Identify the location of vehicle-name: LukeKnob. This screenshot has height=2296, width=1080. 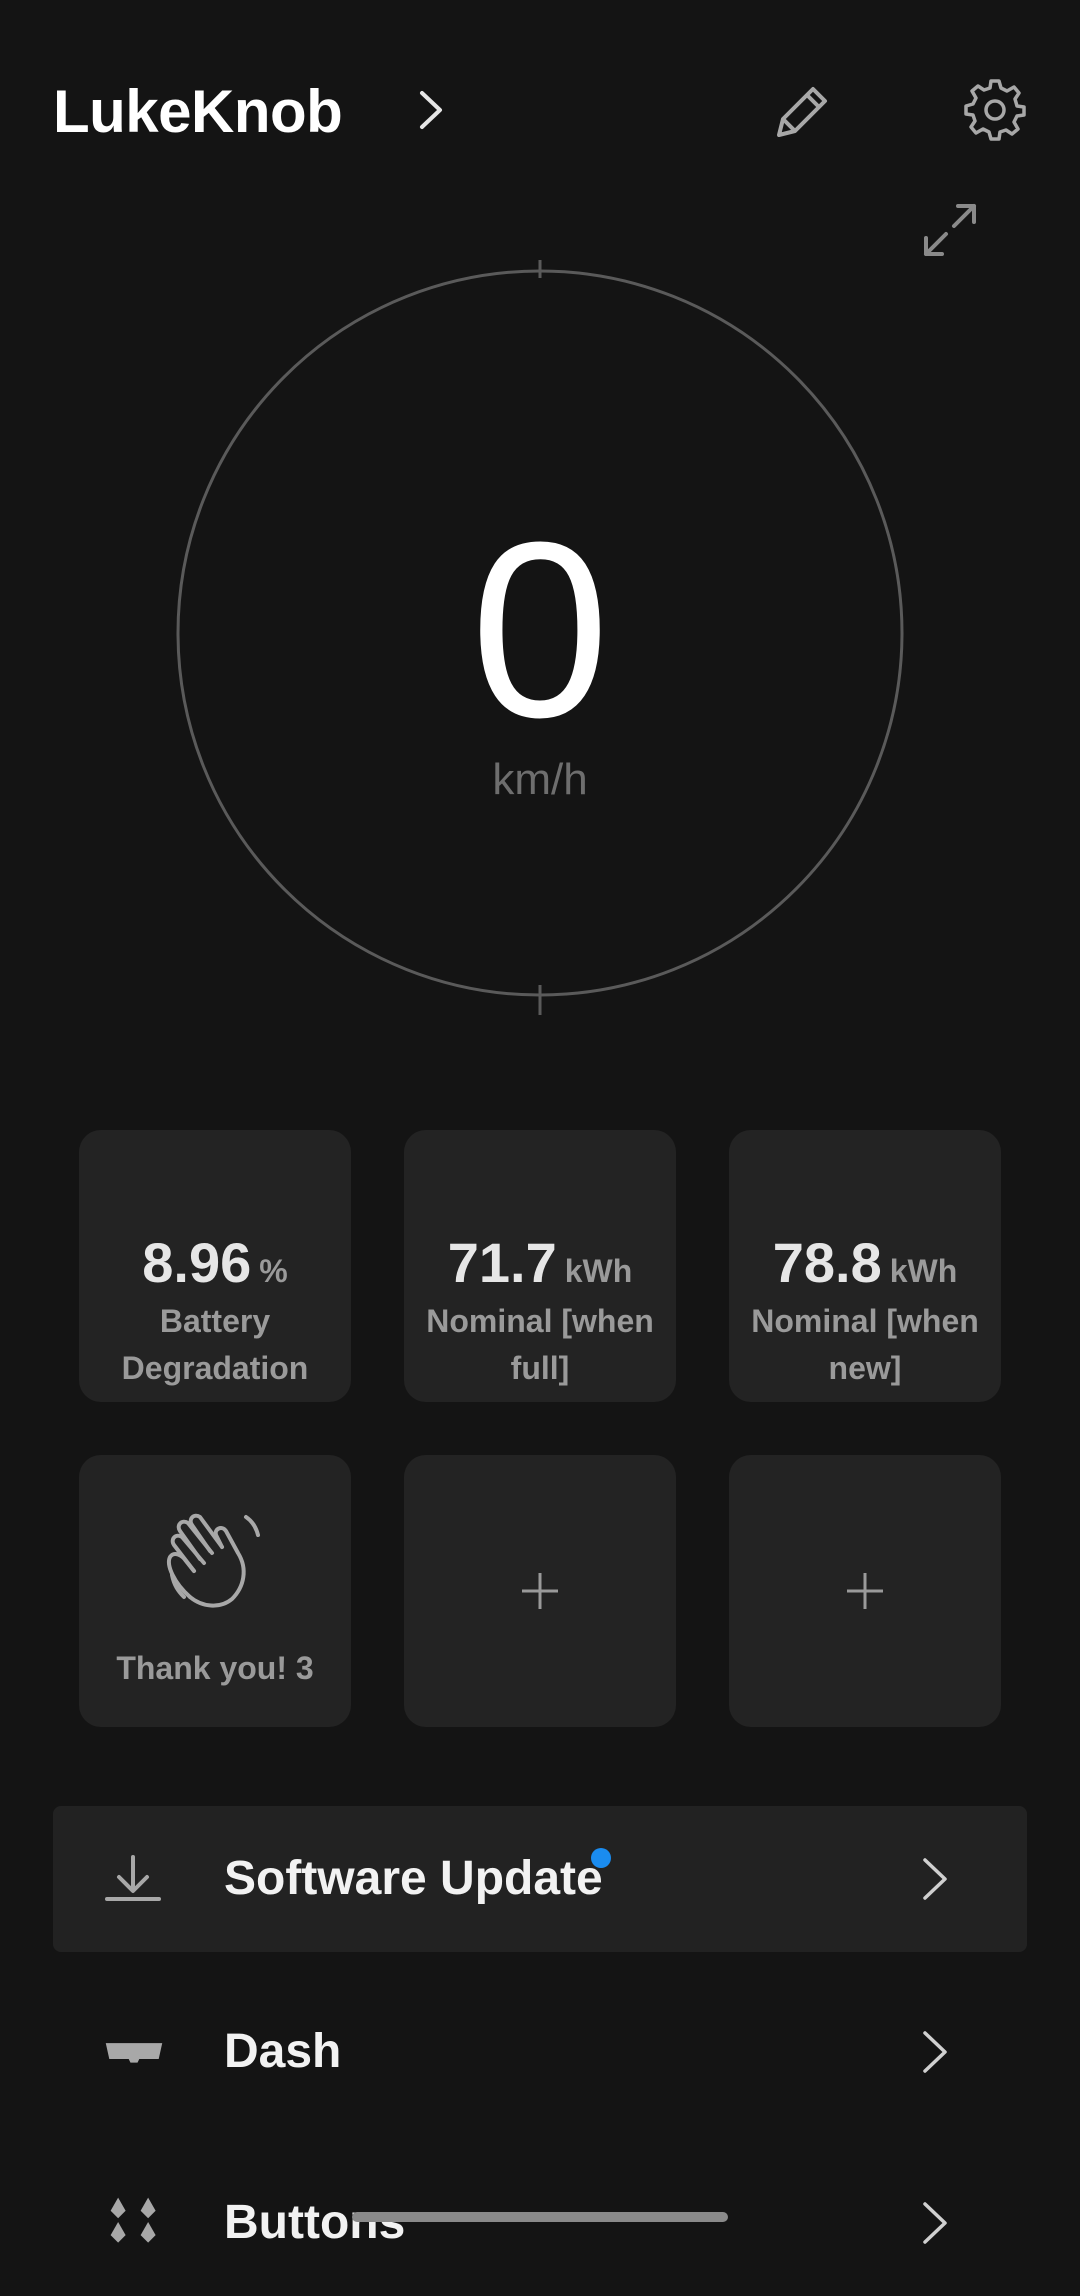
(198, 112).